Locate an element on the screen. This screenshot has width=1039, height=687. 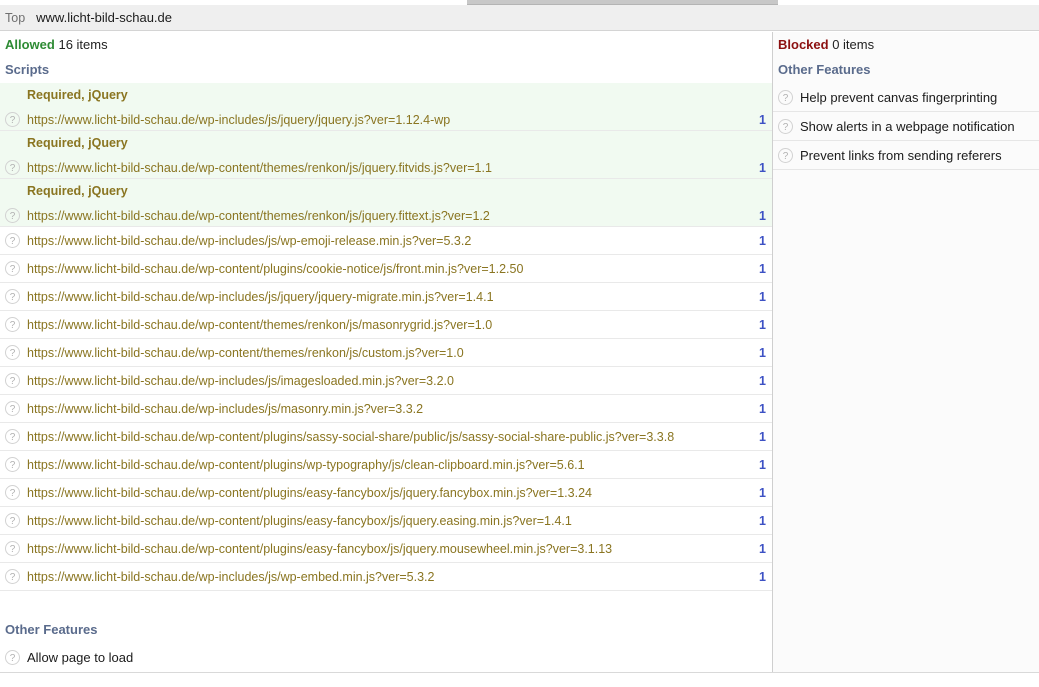
blocked-item-count: 0 items is located at coordinates (853, 44).